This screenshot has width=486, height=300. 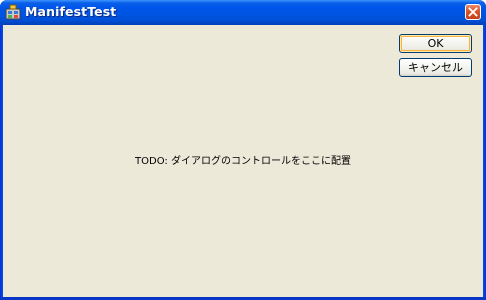 I want to click on todo-placeholder-text: TODO: ダイアログのコントロールをここに配置, so click(x=243, y=161).